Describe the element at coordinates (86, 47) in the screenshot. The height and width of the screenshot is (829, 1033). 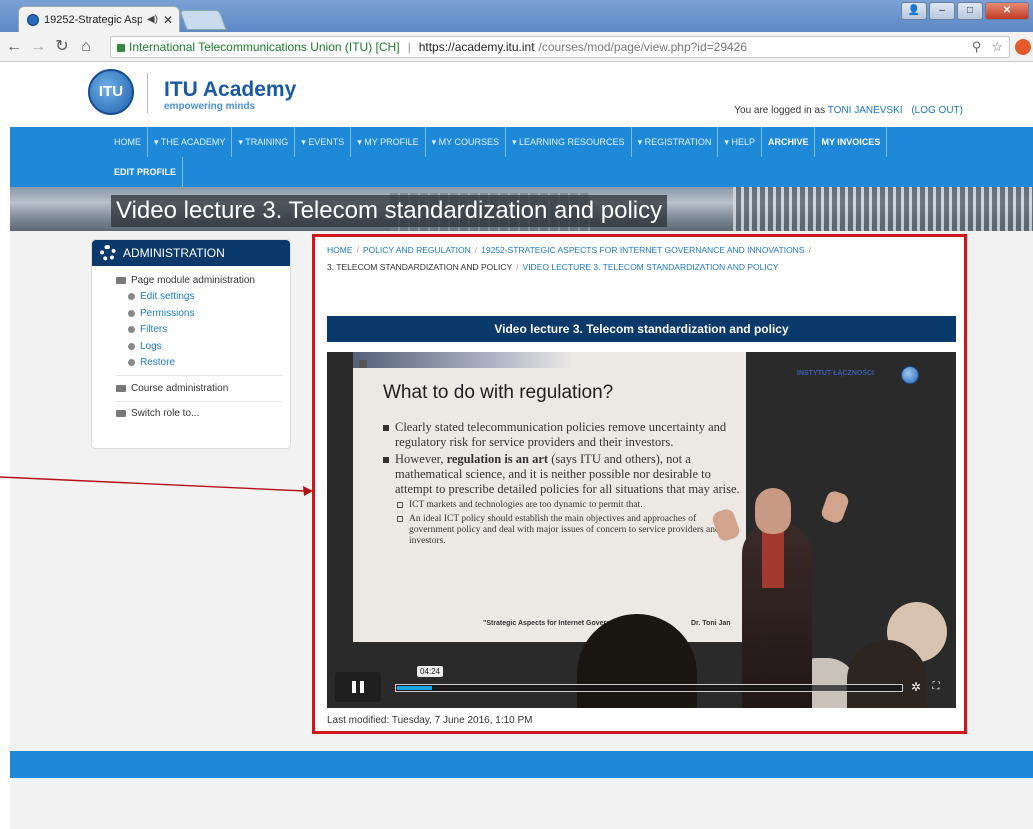
I see `home-icon: ⌂` at that location.